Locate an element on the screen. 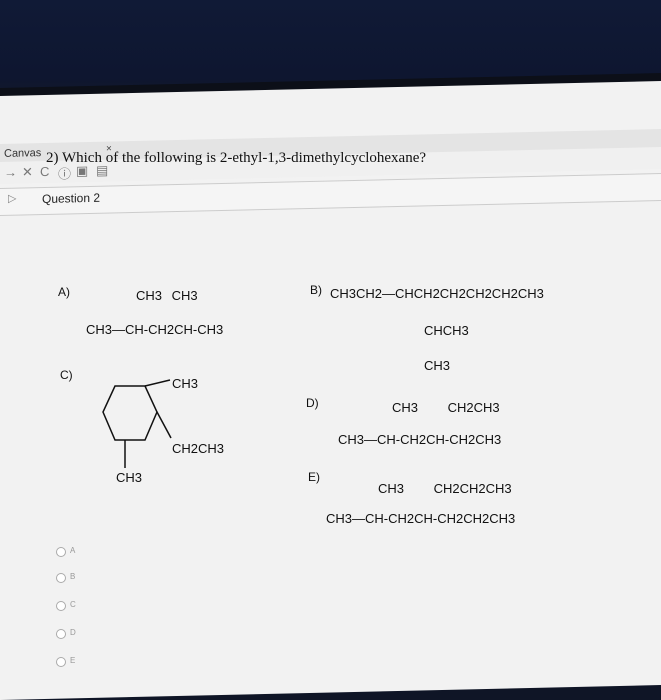 This screenshot has width=661, height=700. stop-icon: ✕ is located at coordinates (27, 172).